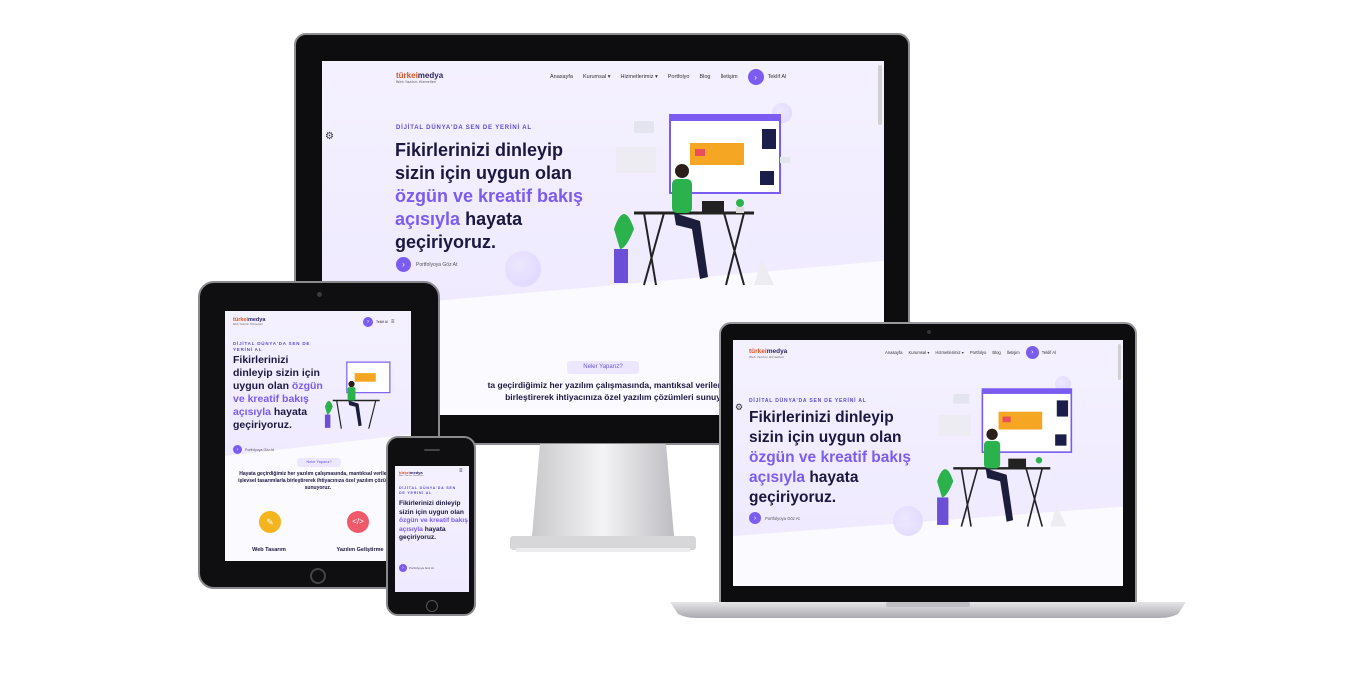 The height and width of the screenshot is (692, 1352). Describe the element at coordinates (318, 576) in the screenshot. I see `tablet-home-button` at that location.